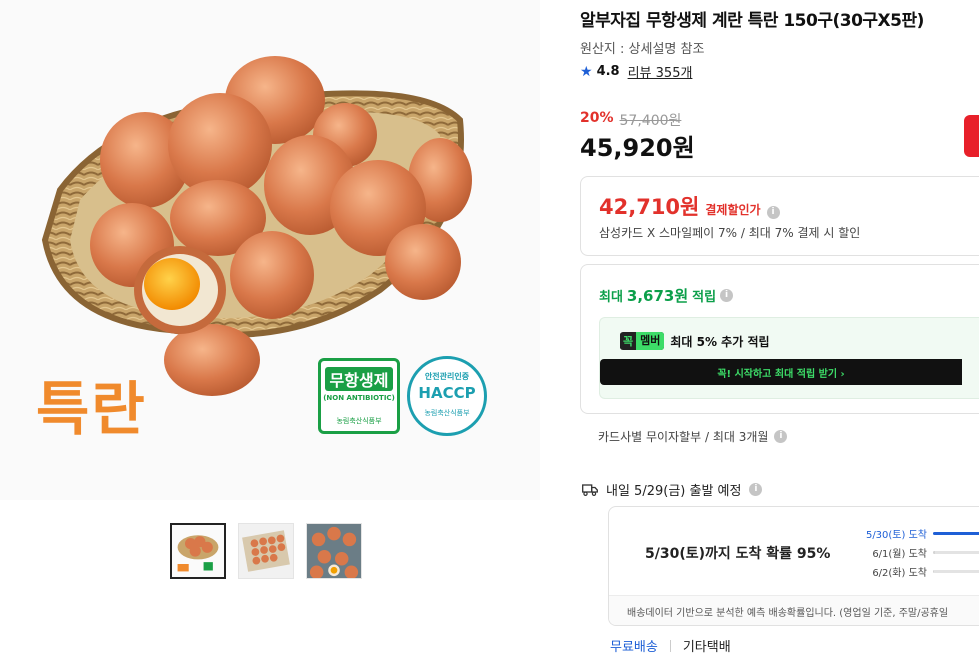  What do you see at coordinates (720, 341) in the screenshot?
I see `membership-extra-points: 최대 5% 추가 적립` at bounding box center [720, 341].